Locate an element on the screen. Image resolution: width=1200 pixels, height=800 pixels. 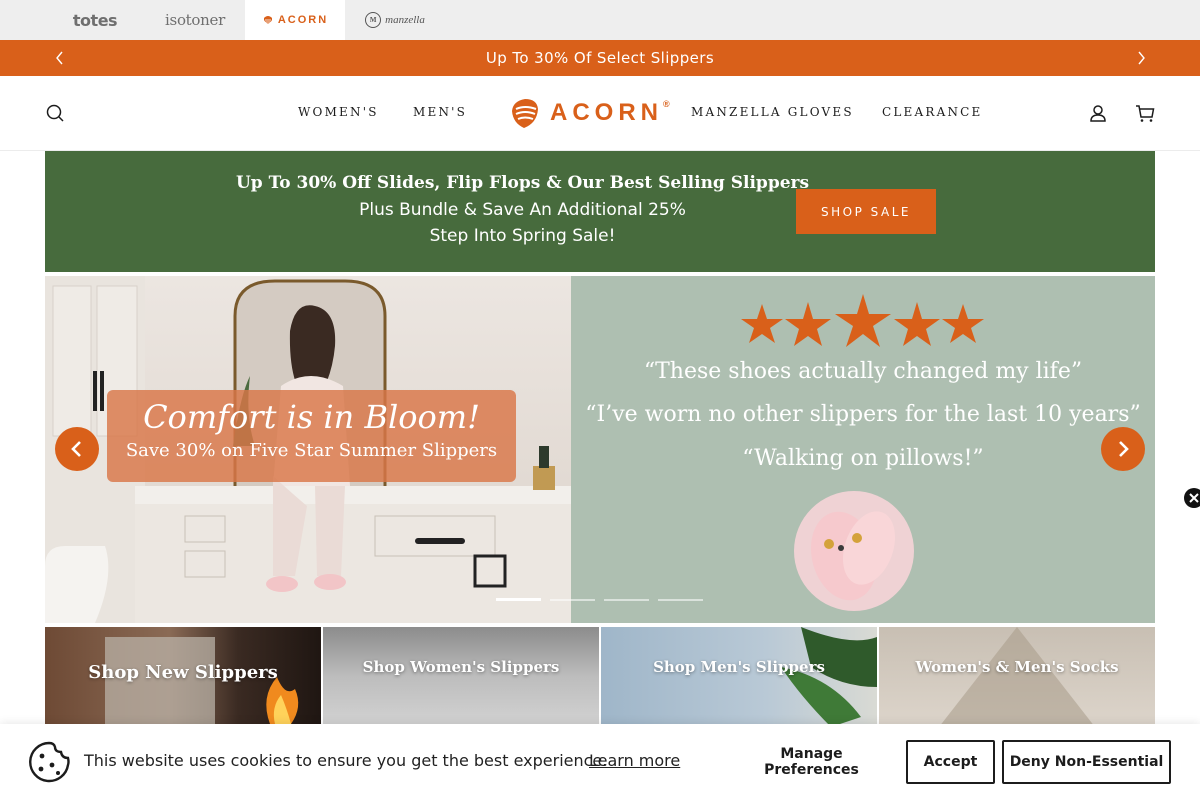
brand-label-manzella: manzella is located at coordinates (405, 20).